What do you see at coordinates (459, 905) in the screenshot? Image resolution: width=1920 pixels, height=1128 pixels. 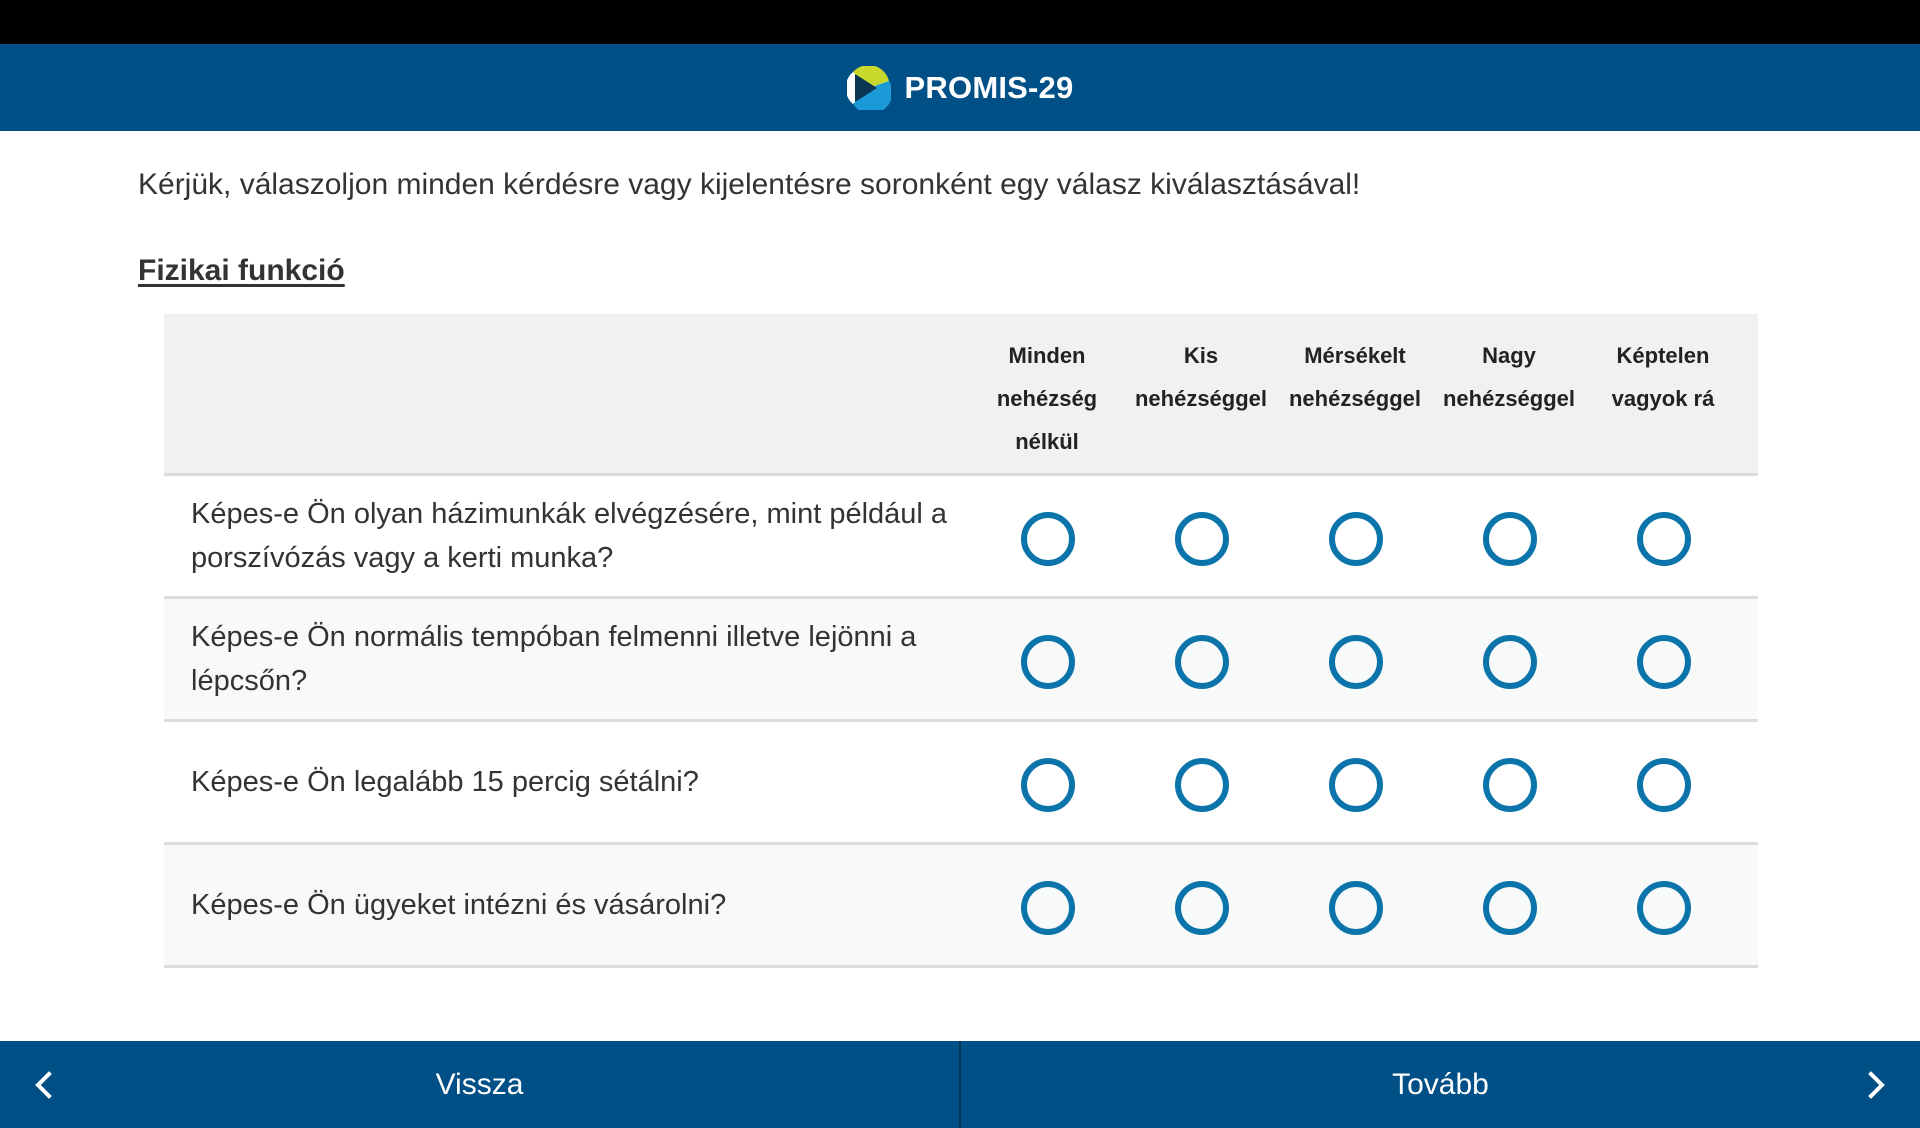 I see `question-text: Képes-e Ön ügyeket intézni és vásárolni?` at bounding box center [459, 905].